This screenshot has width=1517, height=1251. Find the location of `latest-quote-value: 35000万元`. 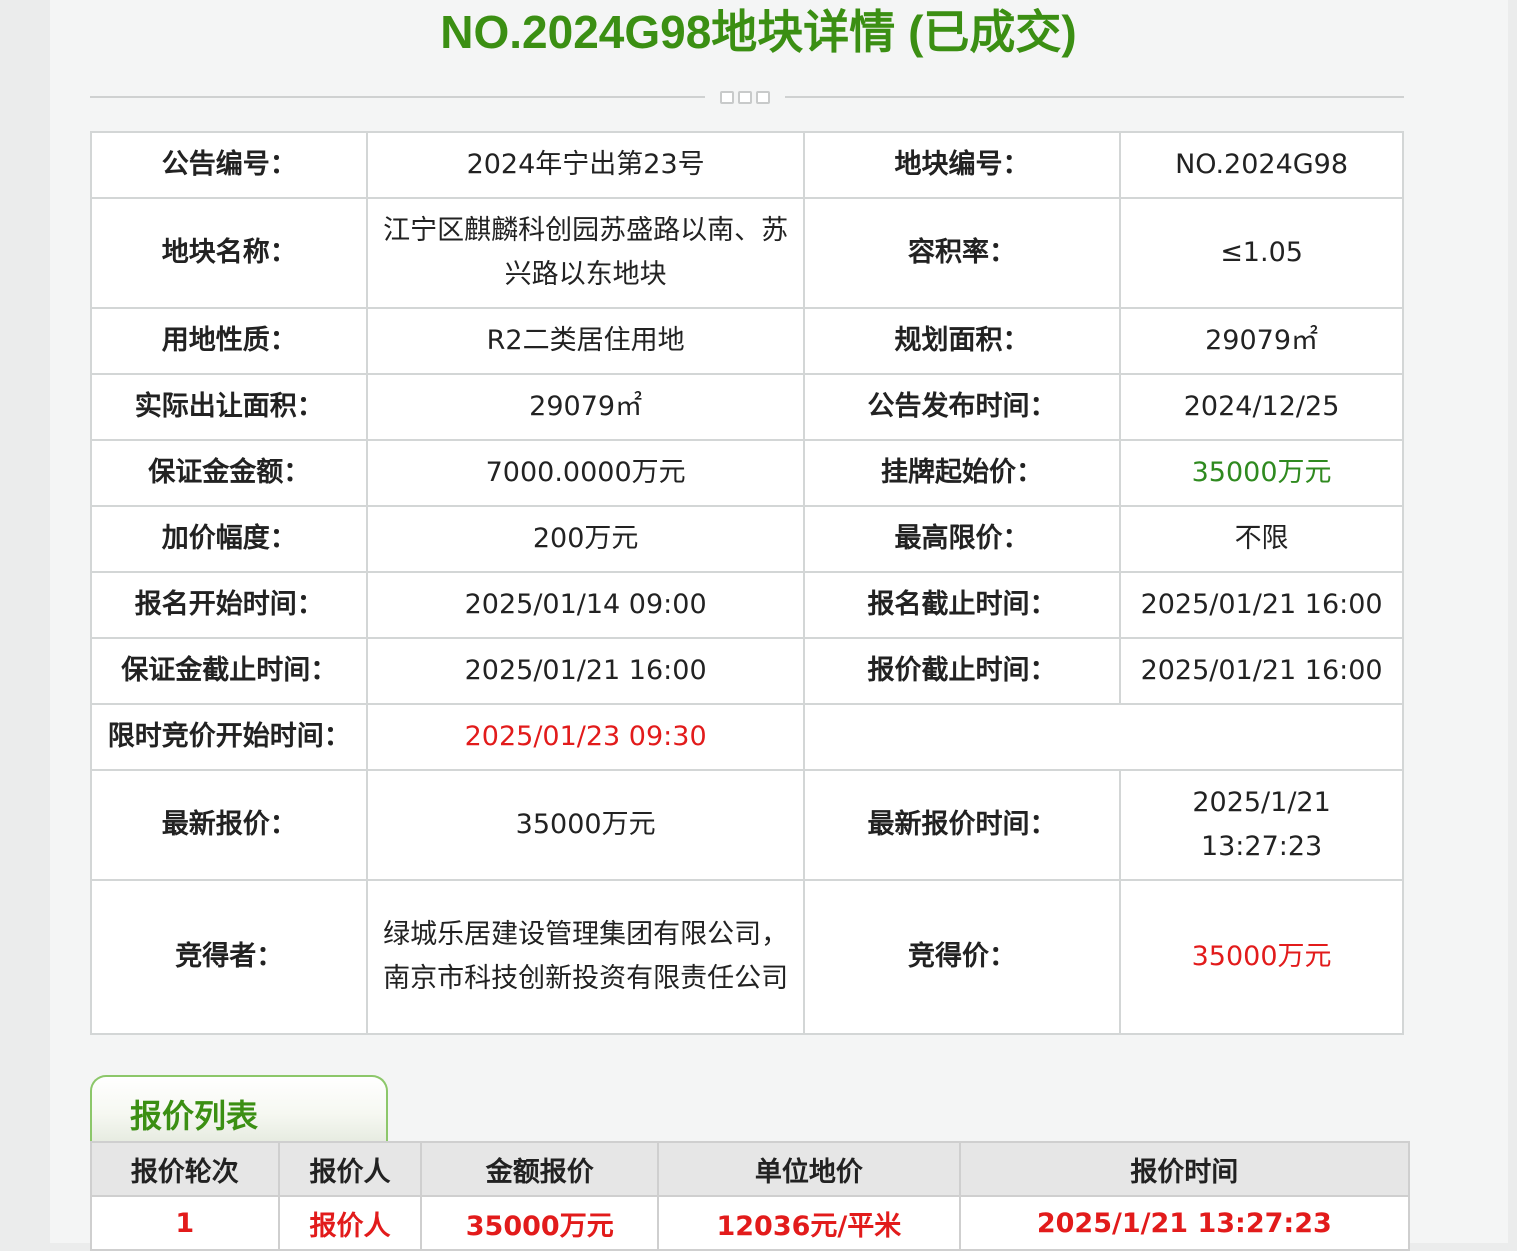

latest-quote-value: 35000万元 is located at coordinates (585, 825).